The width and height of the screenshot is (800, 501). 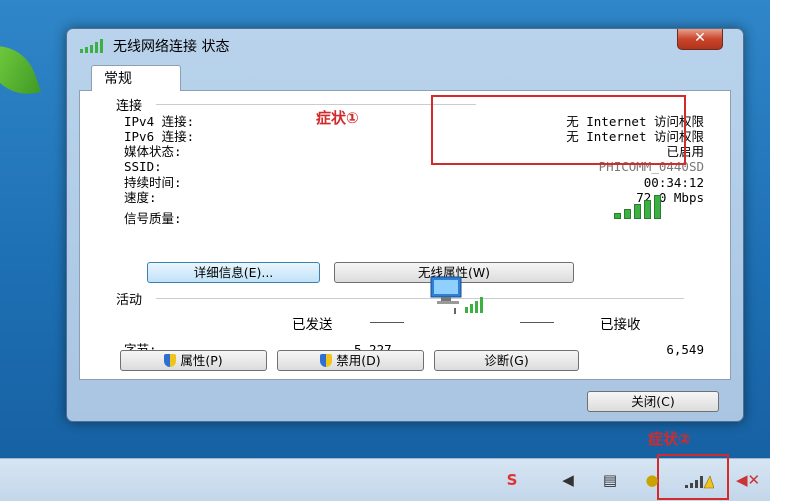 I want to click on wifi-signal-icon, so click(x=91, y=46).